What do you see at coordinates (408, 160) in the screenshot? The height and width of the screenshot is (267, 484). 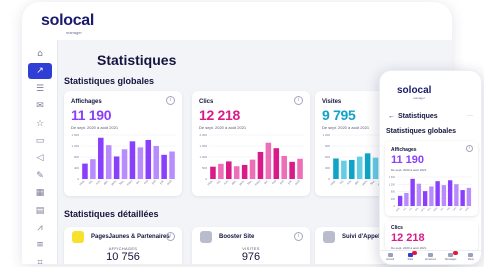 I see `phone-card-value: 11 190` at bounding box center [408, 160].